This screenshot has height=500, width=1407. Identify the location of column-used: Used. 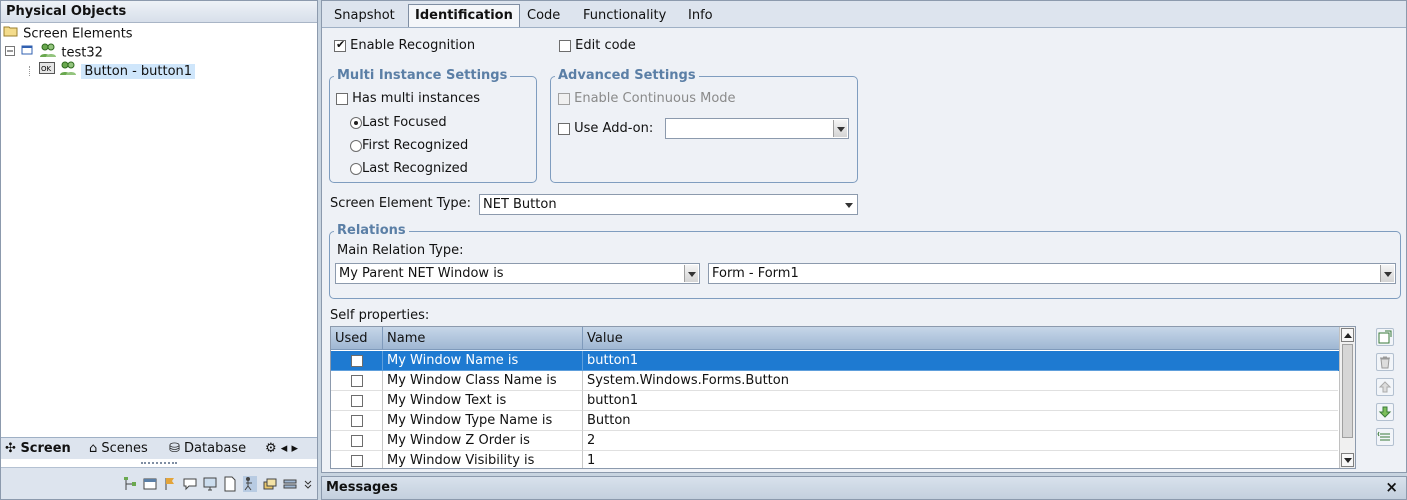
(357, 338).